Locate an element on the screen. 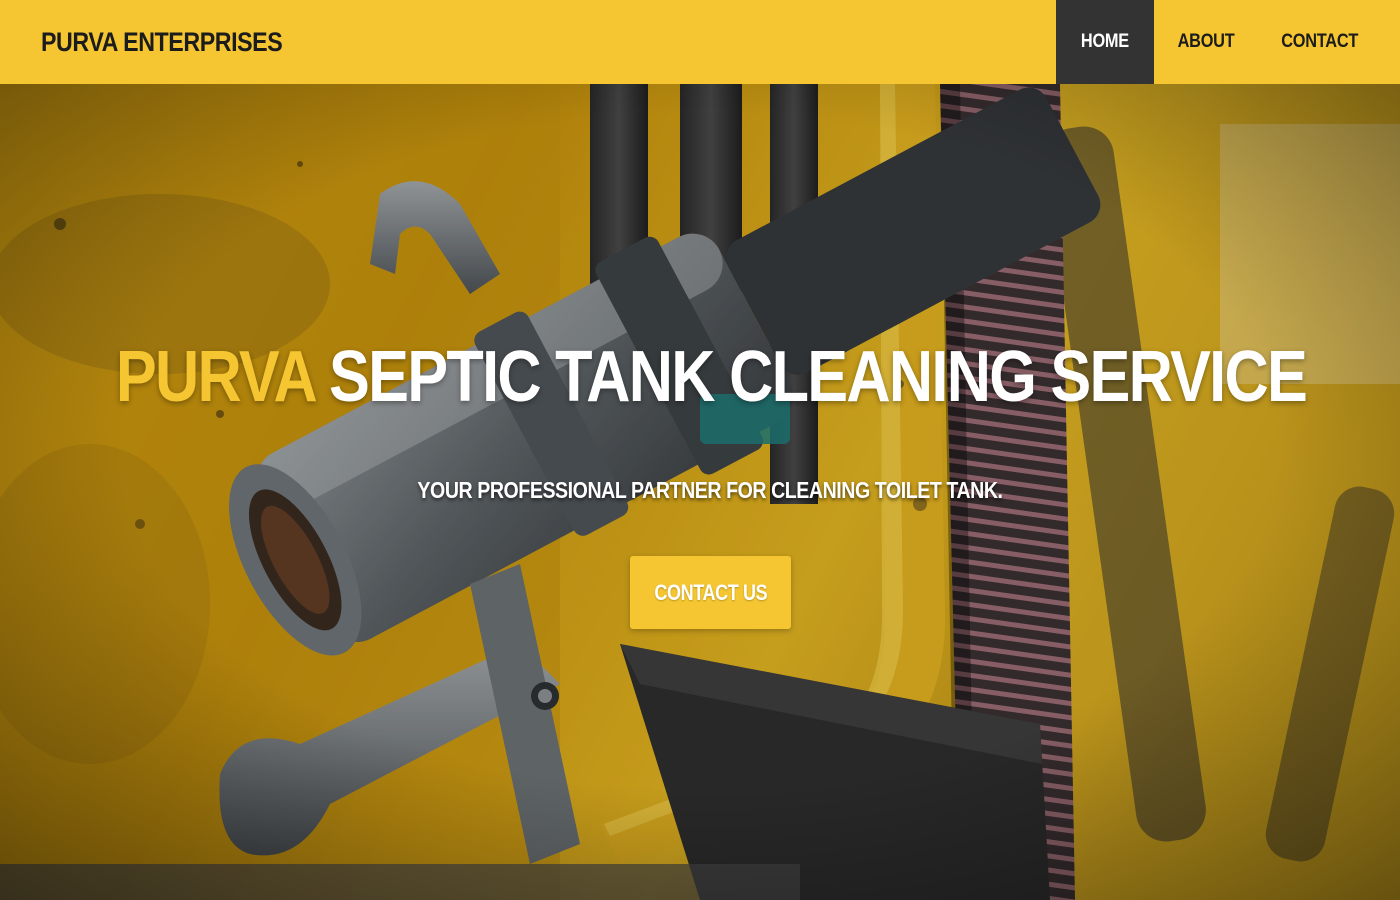 Image resolution: width=1400 pixels, height=900 pixels. contact-us-button: CONTACT US is located at coordinates (710, 592).